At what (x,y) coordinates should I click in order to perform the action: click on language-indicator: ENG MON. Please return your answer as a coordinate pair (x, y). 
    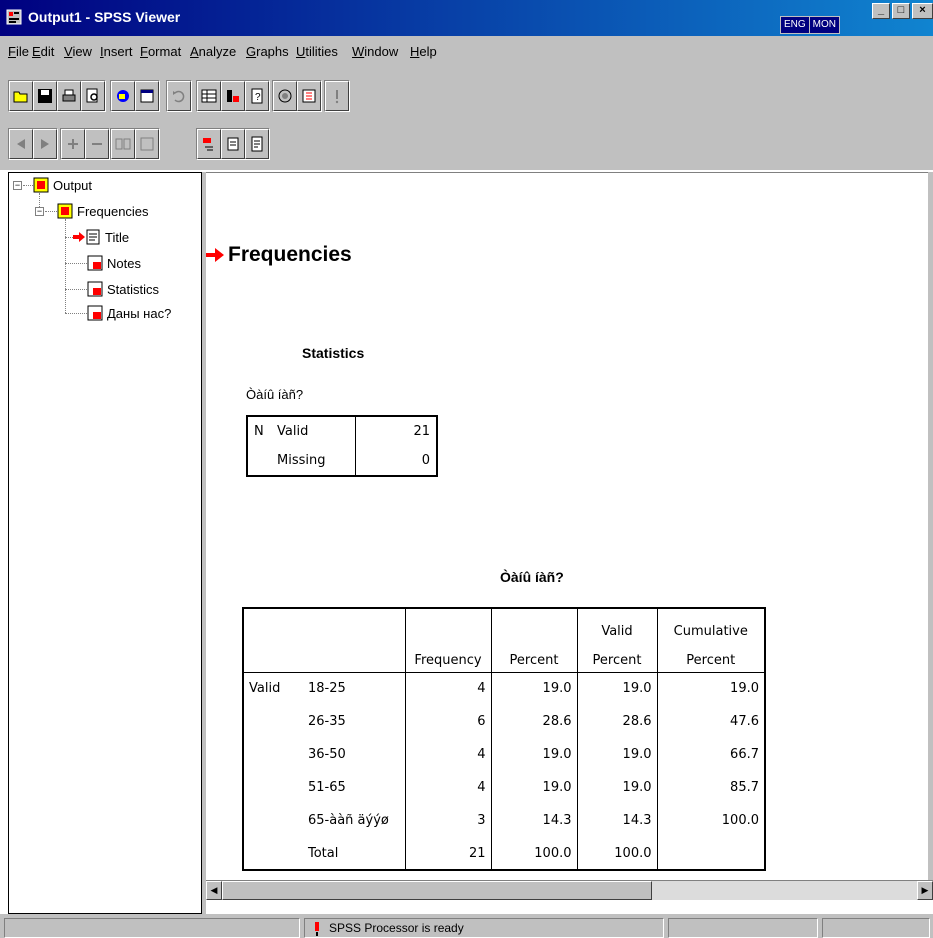
    Looking at the image, I should click on (810, 25).